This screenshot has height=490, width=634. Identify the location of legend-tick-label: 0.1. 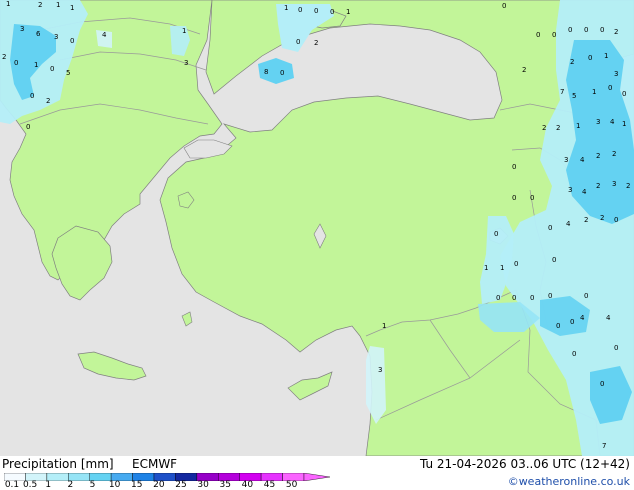
(12, 485).